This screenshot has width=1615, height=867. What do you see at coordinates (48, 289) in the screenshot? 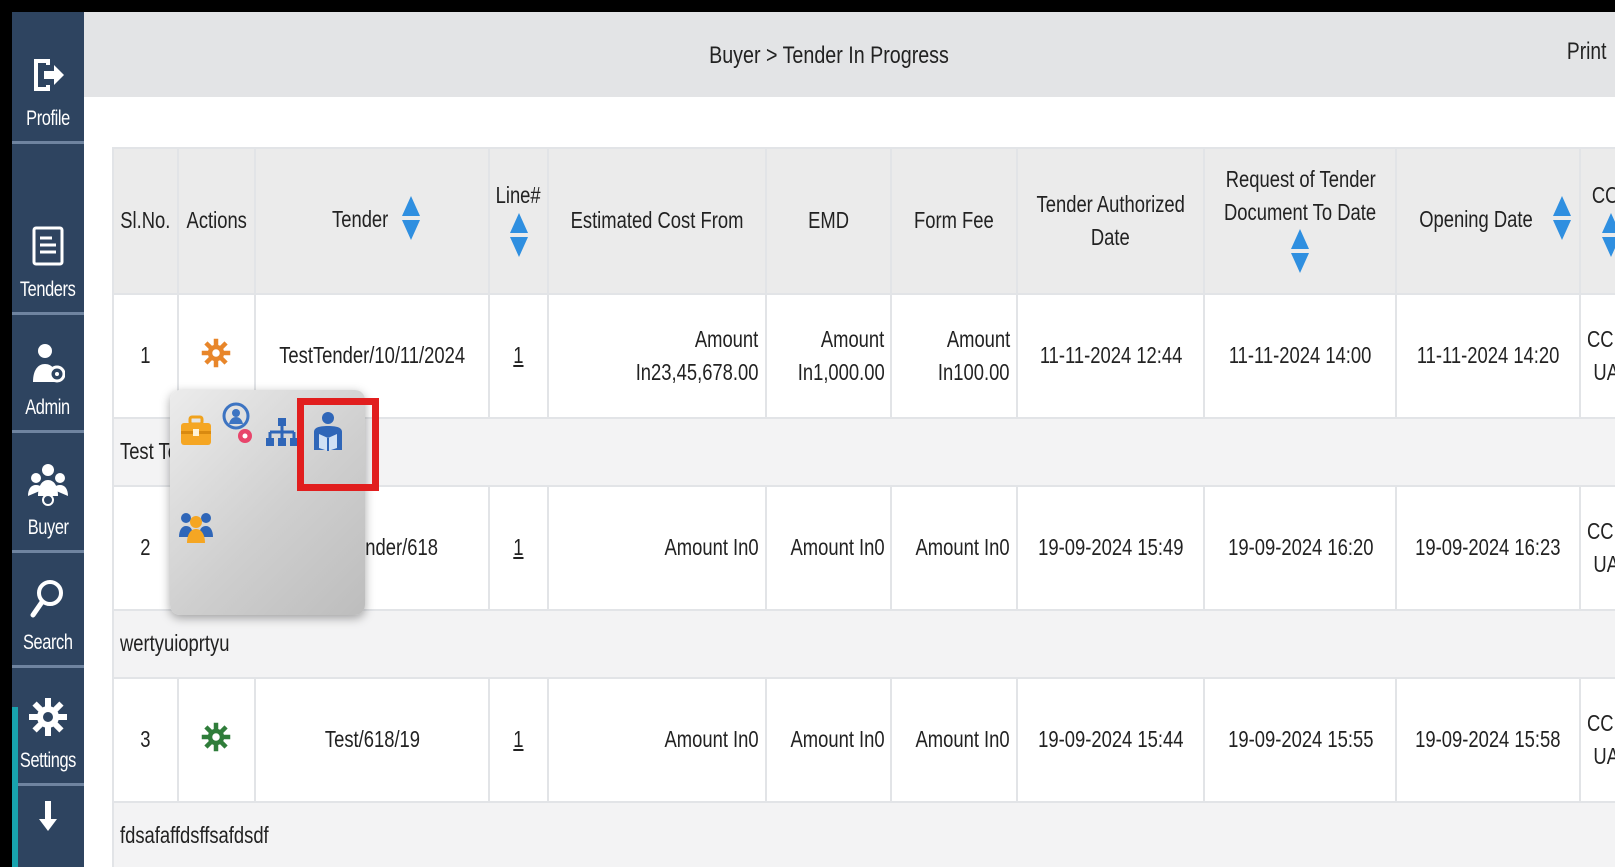
I see `sidebar-item-label: Tenders` at bounding box center [48, 289].